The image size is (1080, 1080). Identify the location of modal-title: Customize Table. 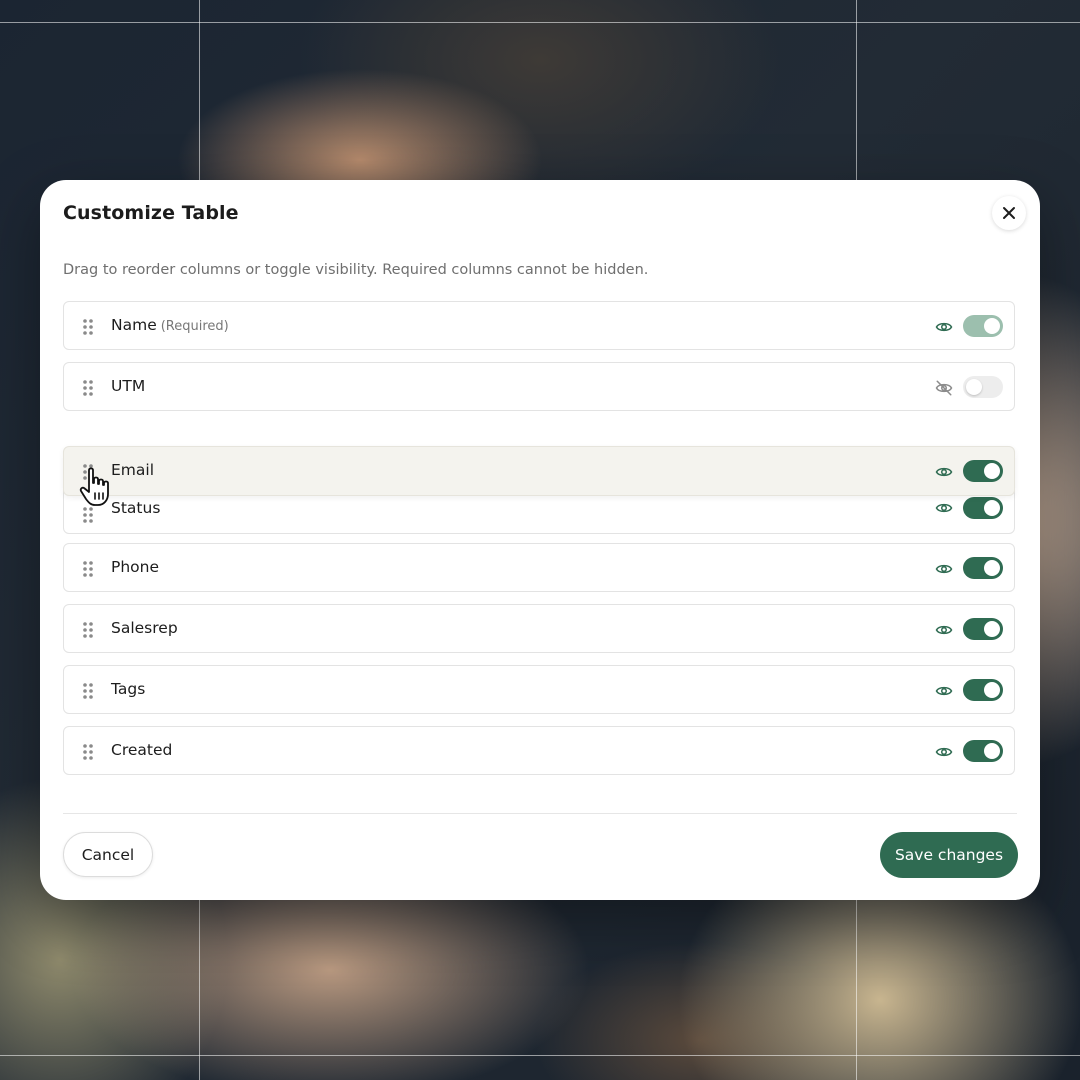
(151, 213).